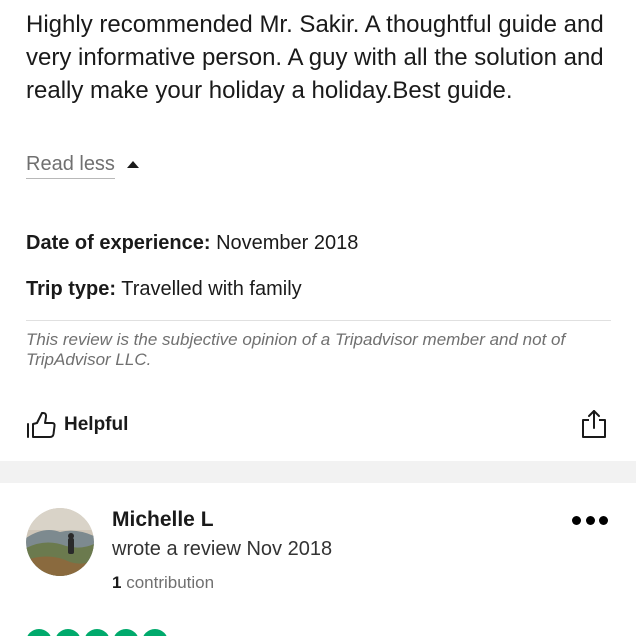  I want to click on read-less-label: Read less, so click(70, 165).